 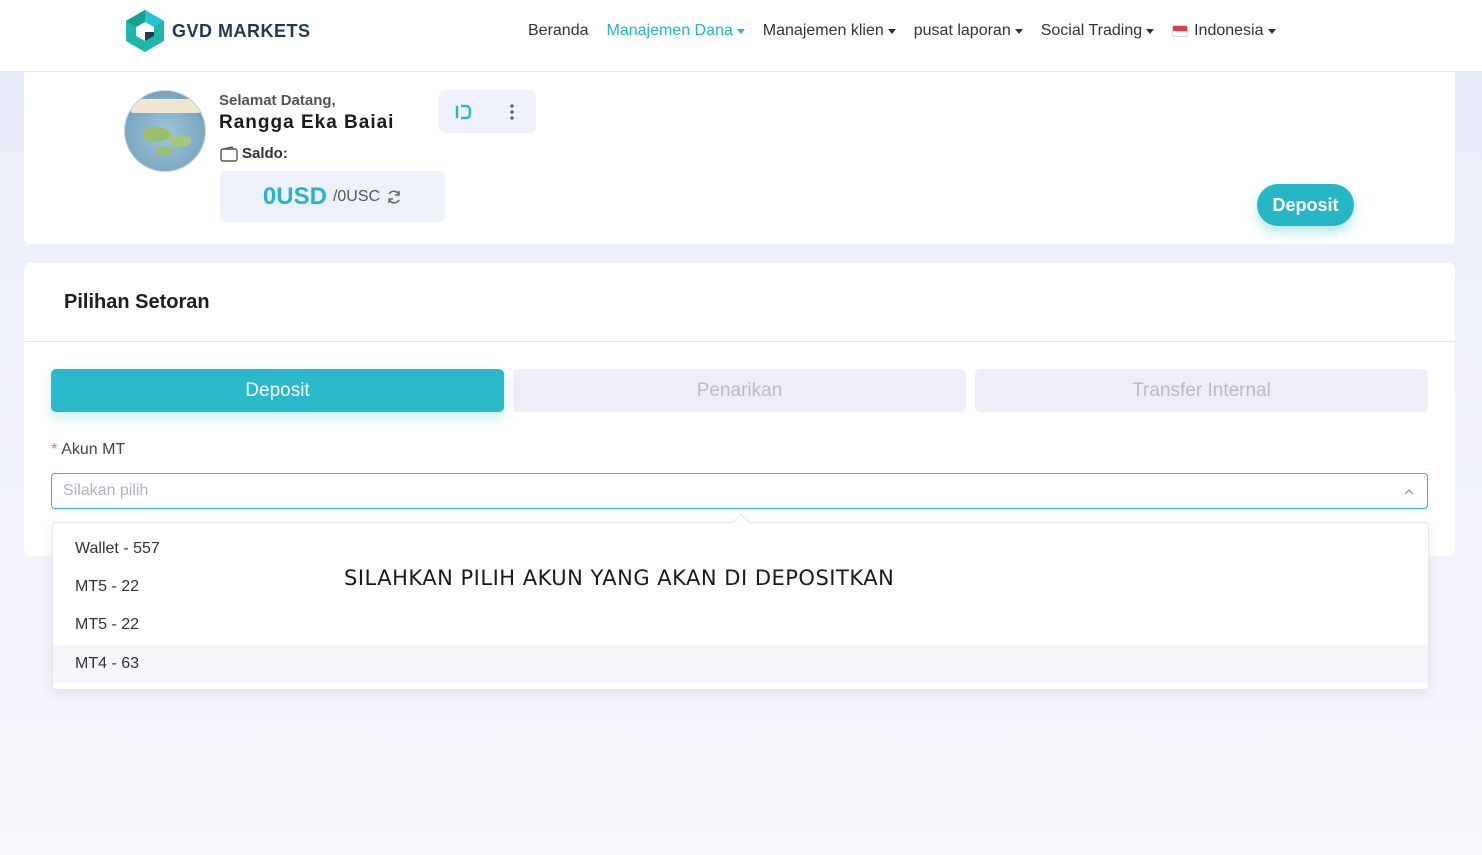 What do you see at coordinates (1409, 492) in the screenshot?
I see `chevron-up-icon` at bounding box center [1409, 492].